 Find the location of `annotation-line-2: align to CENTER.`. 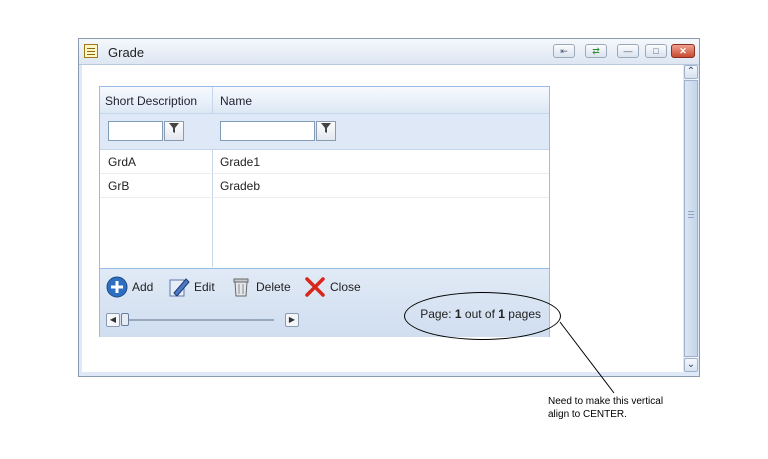

annotation-line-2: align to CENTER. is located at coordinates (587, 414).